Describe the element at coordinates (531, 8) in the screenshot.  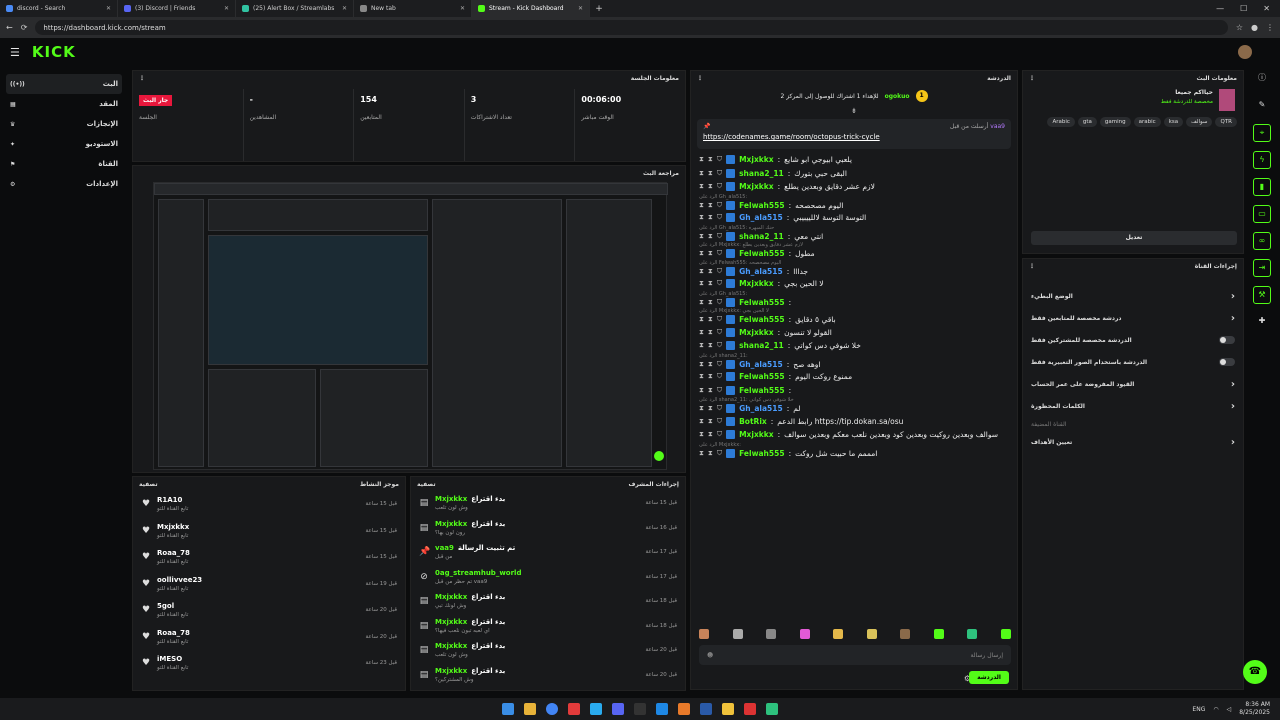
I see `browser-tab: Stream - Kick Dashboard ✕` at that location.